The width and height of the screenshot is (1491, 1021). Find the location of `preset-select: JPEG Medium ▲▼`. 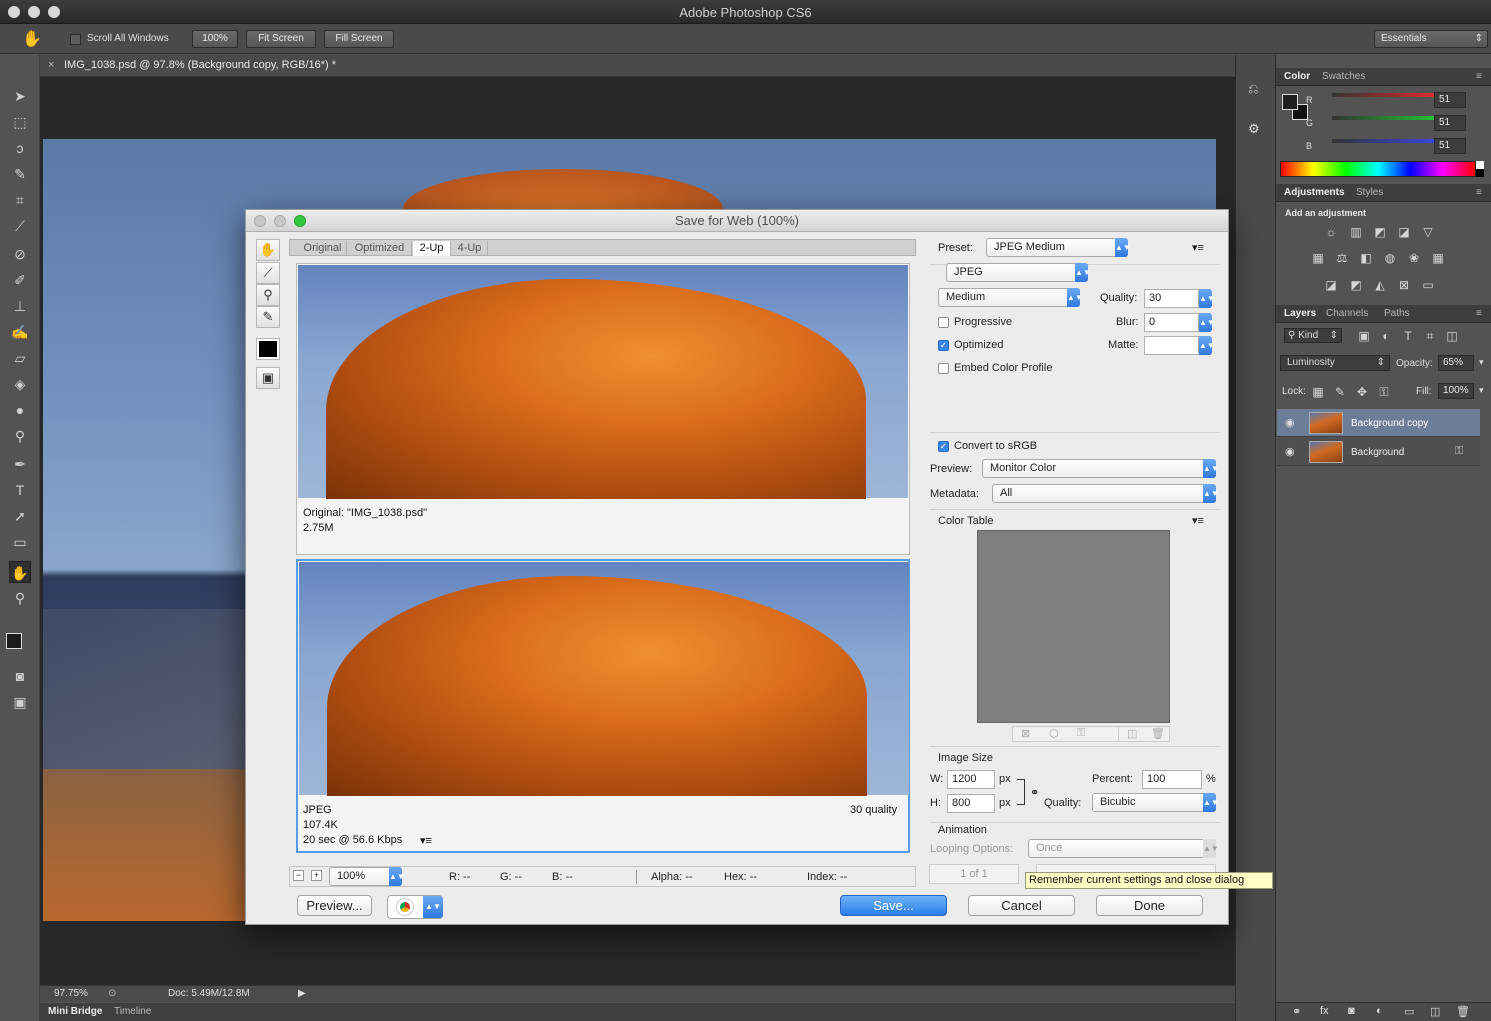

preset-select: JPEG Medium ▲▼ is located at coordinates (1058, 247).